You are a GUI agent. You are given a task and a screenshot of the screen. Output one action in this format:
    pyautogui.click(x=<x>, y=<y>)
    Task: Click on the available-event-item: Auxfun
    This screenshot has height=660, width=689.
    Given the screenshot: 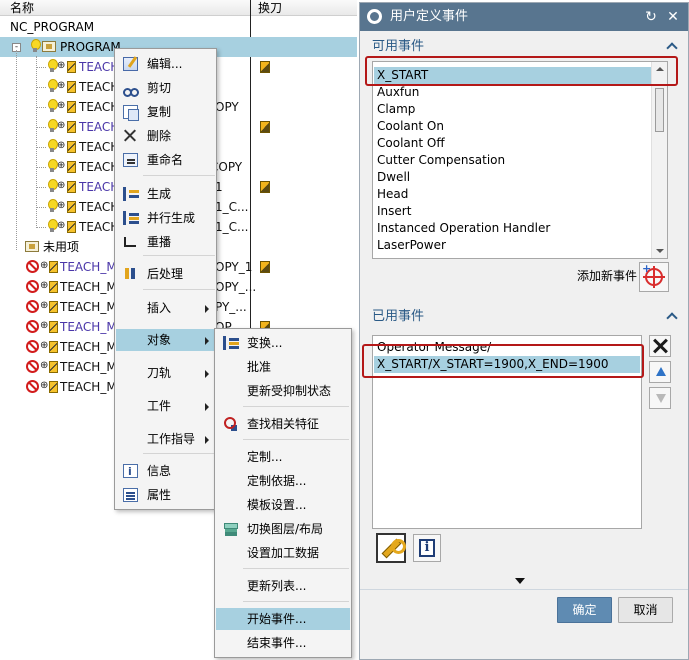 What is the action you would take?
    pyautogui.click(x=512, y=92)
    